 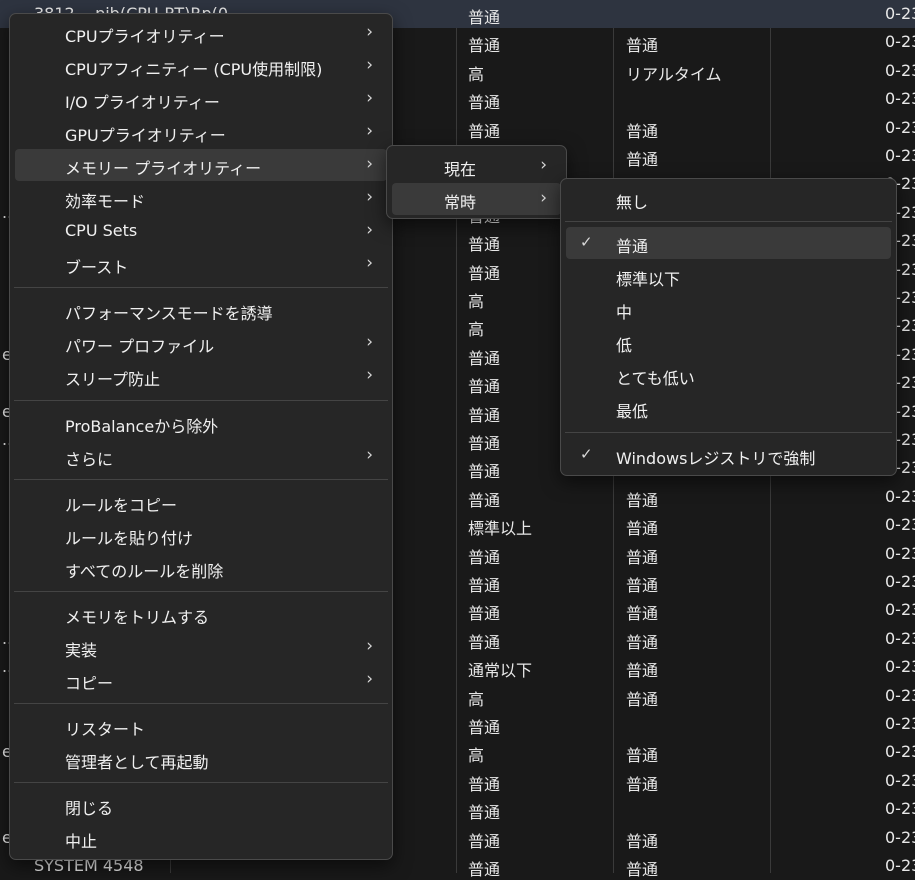 I want to click on menu-item: コピー ›, so click(x=201, y=680).